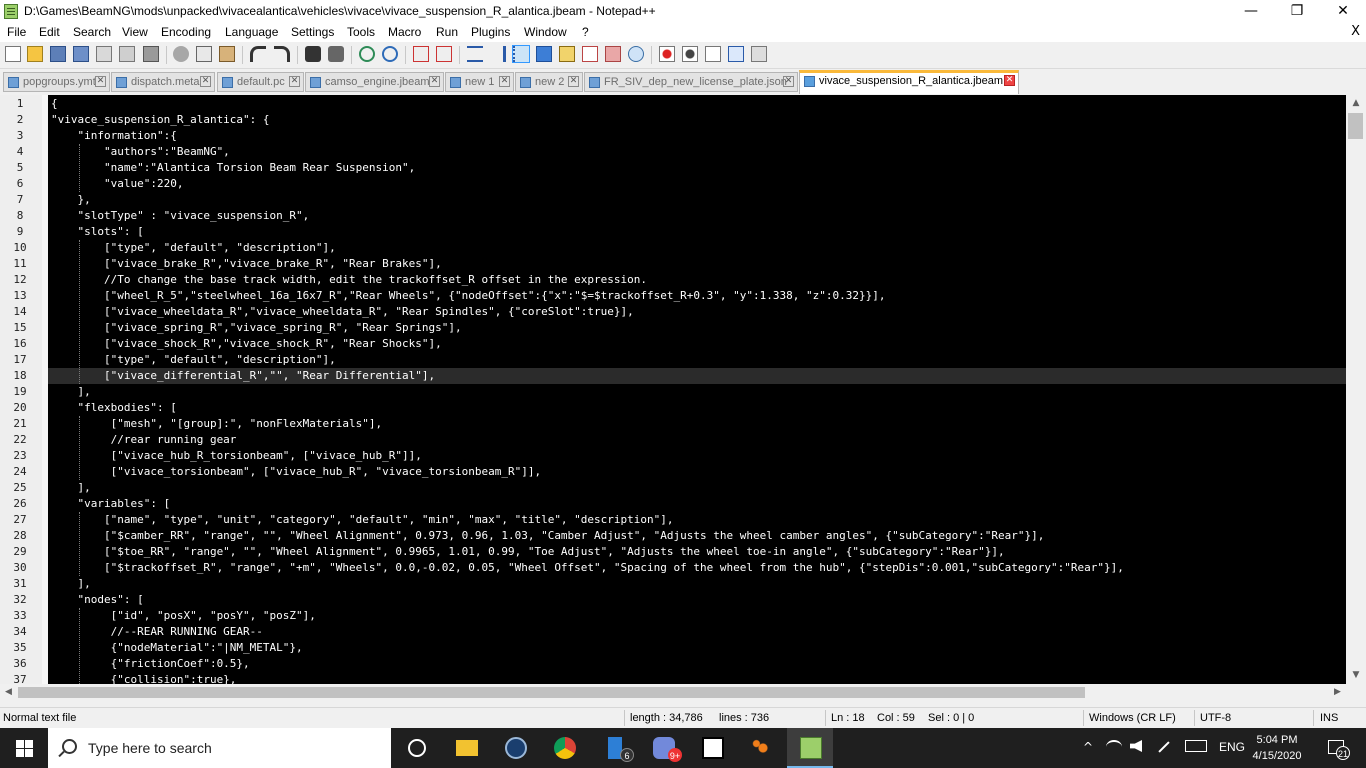 The image size is (1366, 768). What do you see at coordinates (204, 54) in the screenshot?
I see `copy-icon` at bounding box center [204, 54].